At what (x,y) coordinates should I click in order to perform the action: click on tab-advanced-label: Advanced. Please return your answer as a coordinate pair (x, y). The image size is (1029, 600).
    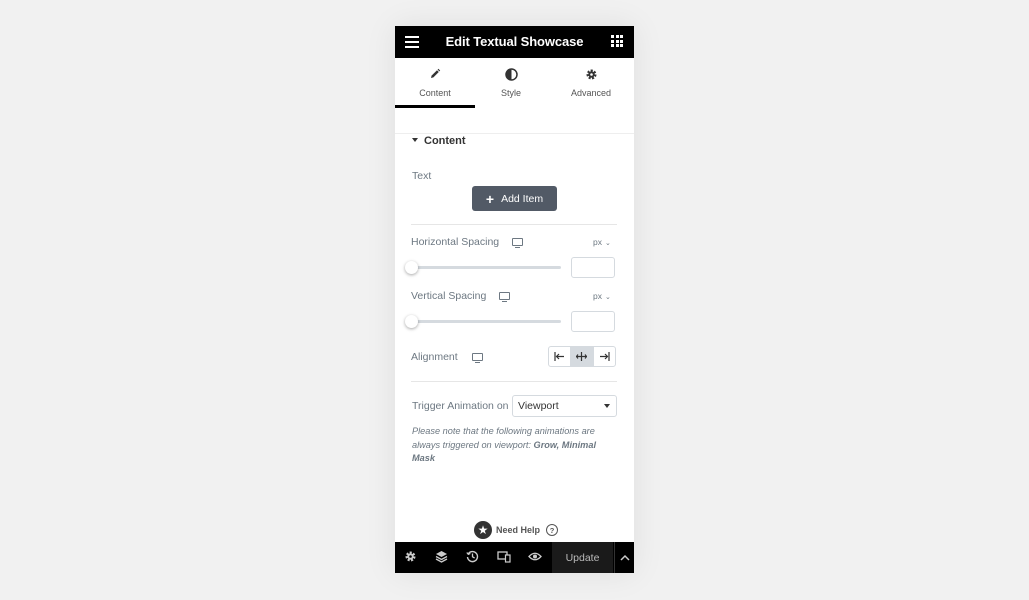
    Looking at the image, I should click on (591, 93).